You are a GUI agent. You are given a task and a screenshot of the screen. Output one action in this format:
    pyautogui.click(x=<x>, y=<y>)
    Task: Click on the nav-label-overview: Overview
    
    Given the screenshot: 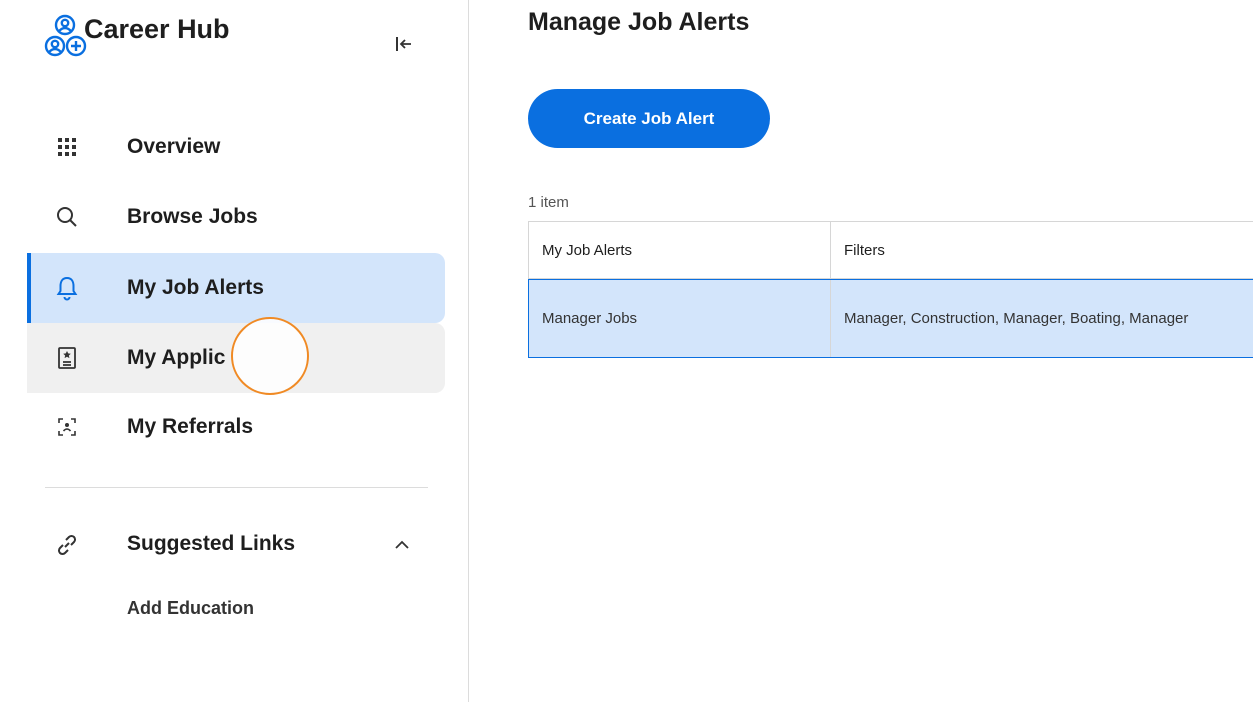 What is the action you would take?
    pyautogui.click(x=174, y=146)
    